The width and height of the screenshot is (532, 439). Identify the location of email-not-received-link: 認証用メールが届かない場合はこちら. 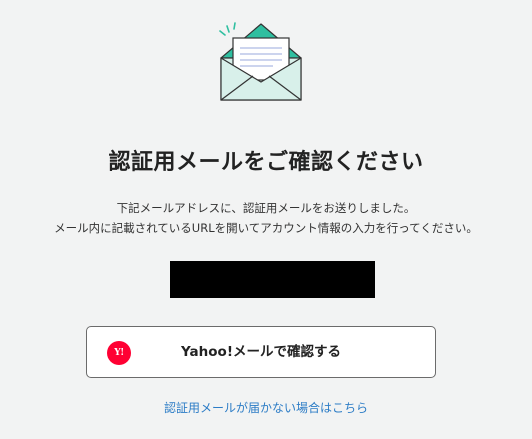
(266, 408).